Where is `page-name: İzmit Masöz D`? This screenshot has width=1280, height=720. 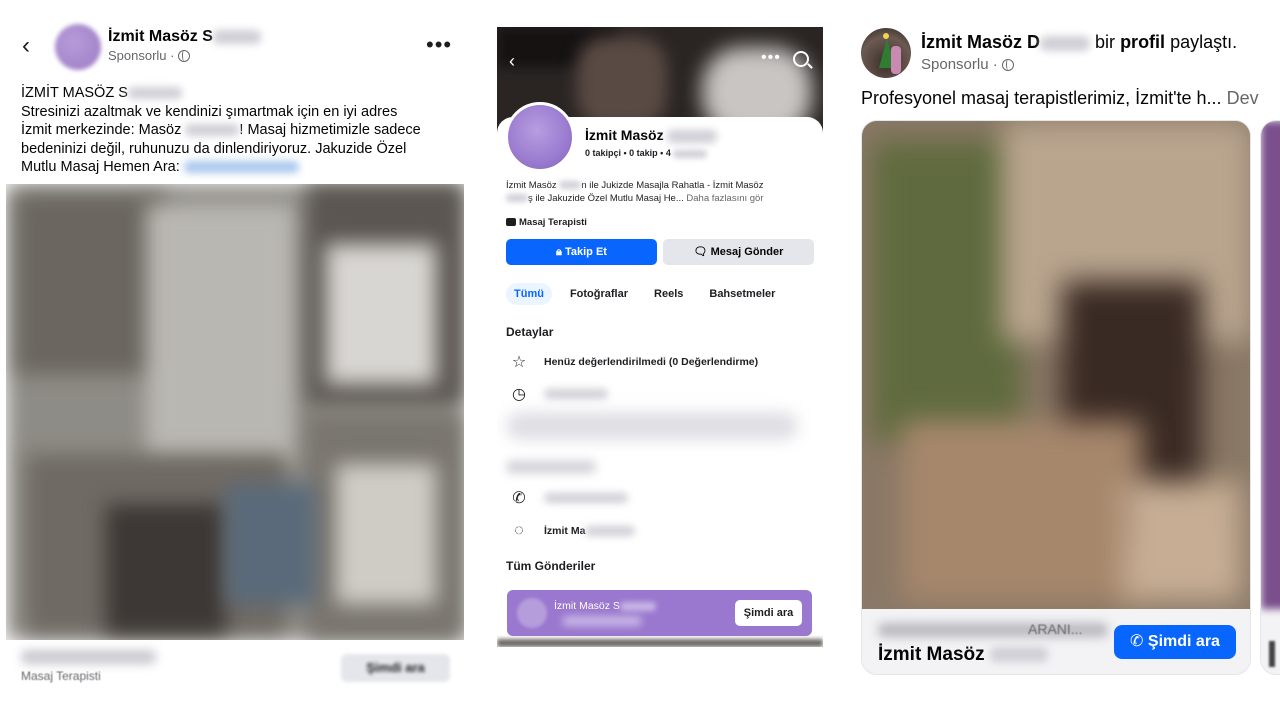
page-name: İzmit Masöz D is located at coordinates (980, 42).